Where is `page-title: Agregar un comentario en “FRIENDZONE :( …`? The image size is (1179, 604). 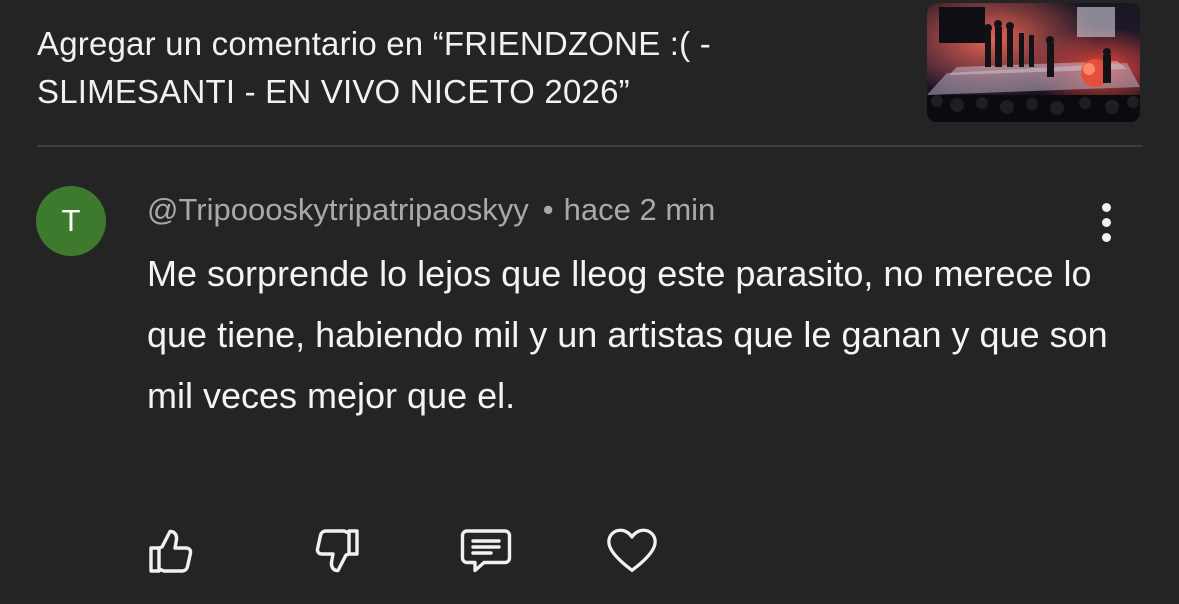 page-title: Agregar un comentario en “FRIENDZONE :( … is located at coordinates (374, 67).